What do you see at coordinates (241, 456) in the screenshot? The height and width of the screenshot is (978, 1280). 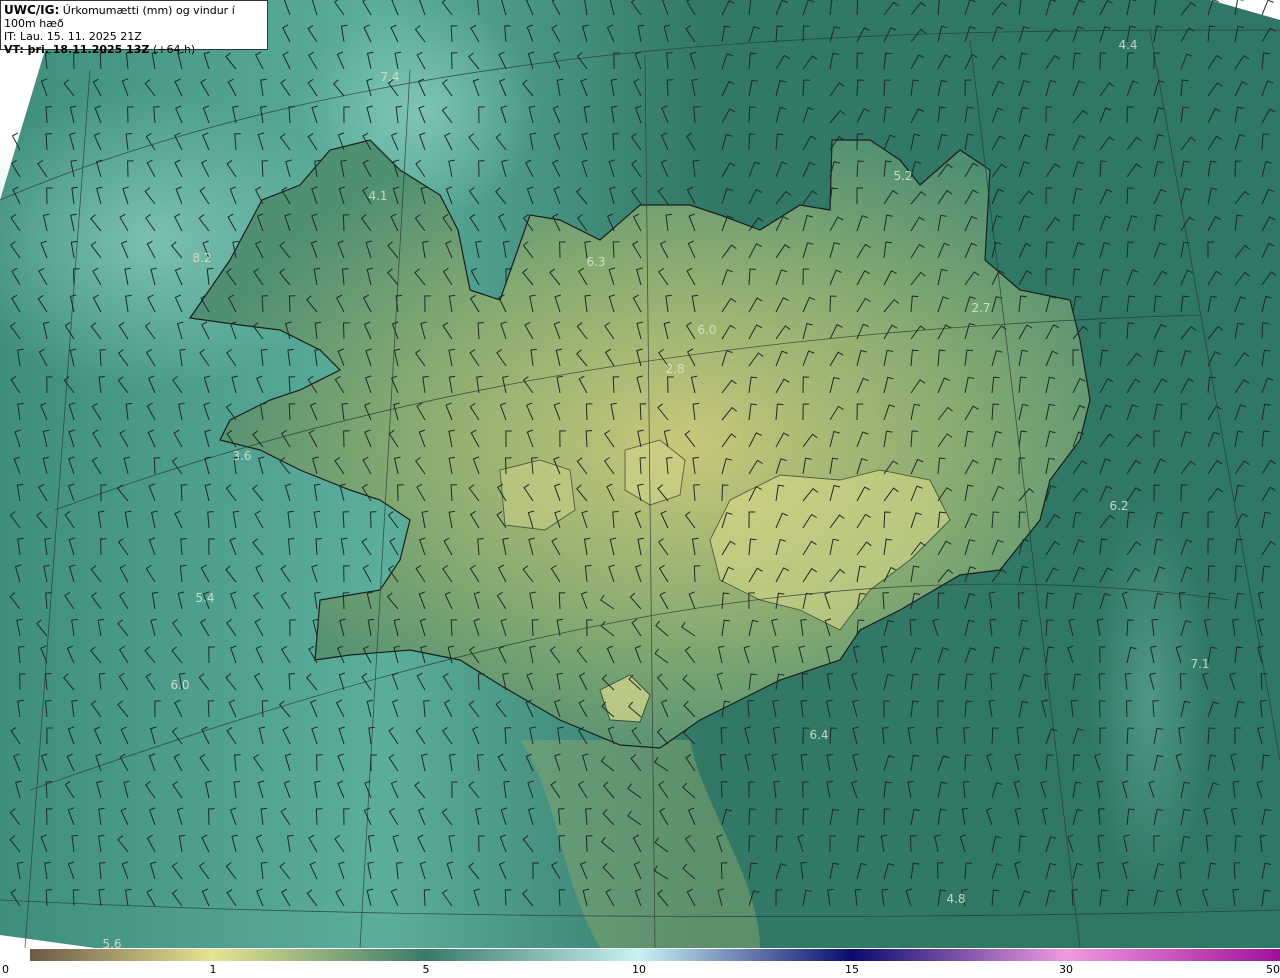 I see `label-3-6: 3.6` at bounding box center [241, 456].